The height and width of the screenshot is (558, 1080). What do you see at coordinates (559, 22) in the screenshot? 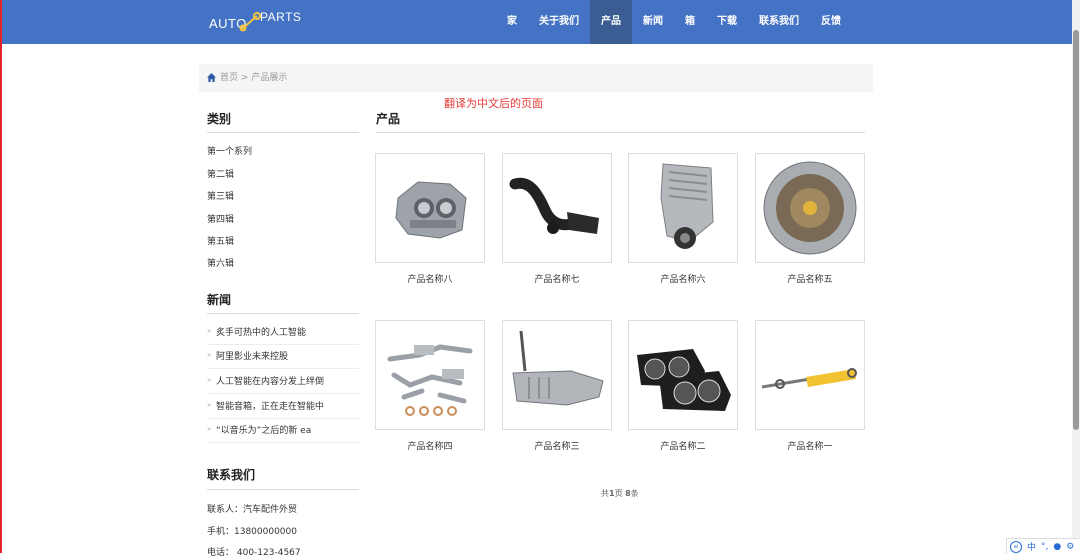
I see `nav-item-about: 关于我们` at bounding box center [559, 22].